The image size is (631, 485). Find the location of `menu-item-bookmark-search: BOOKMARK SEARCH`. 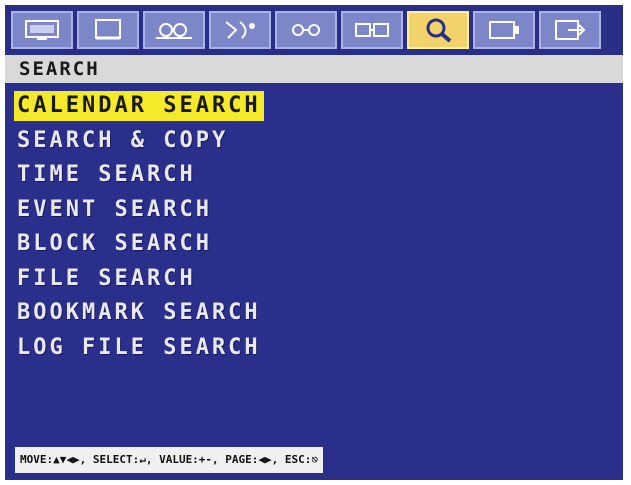

menu-item-bookmark-search: BOOKMARK SEARCH is located at coordinates (139, 315).